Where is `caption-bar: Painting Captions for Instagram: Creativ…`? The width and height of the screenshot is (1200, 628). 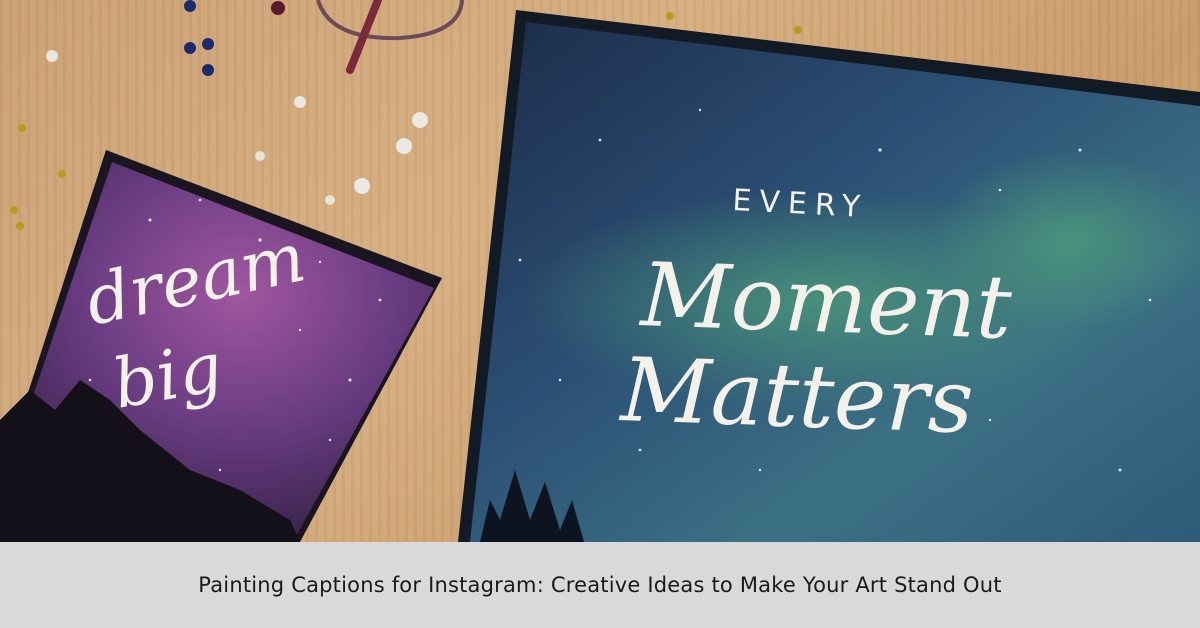
caption-bar: Painting Captions for Instagram: Creativ… is located at coordinates (600, 585).